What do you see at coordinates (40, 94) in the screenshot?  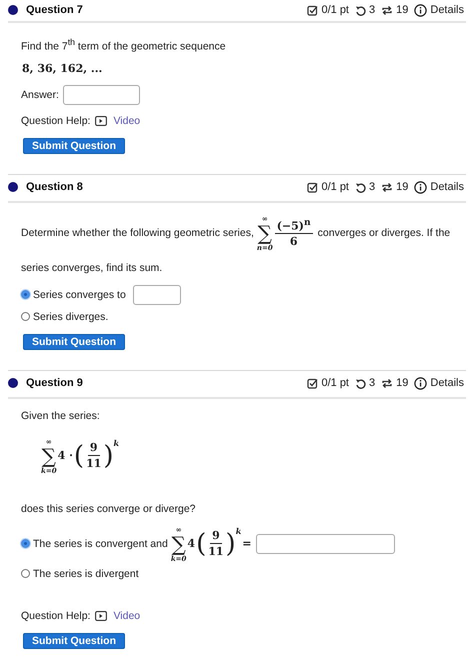 I see `answer-label: Answer:` at bounding box center [40, 94].